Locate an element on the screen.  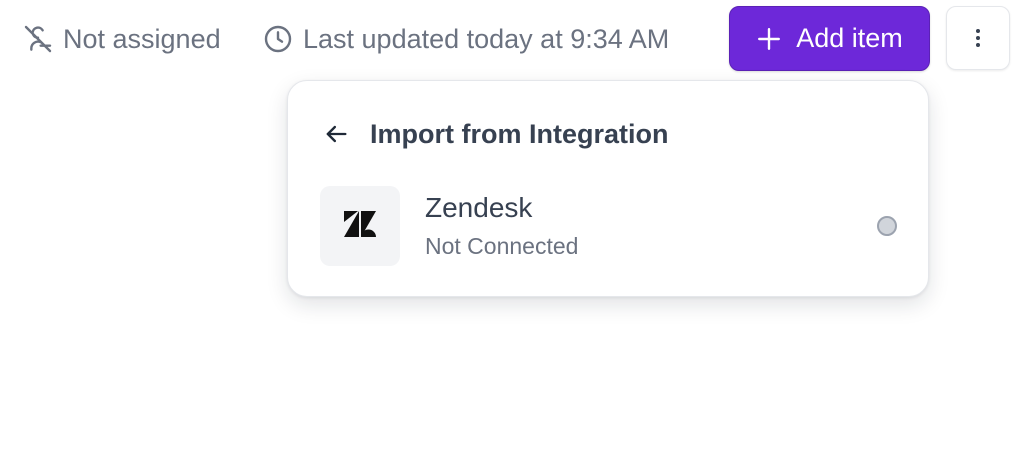
add-item-label: Add item is located at coordinates (849, 38).